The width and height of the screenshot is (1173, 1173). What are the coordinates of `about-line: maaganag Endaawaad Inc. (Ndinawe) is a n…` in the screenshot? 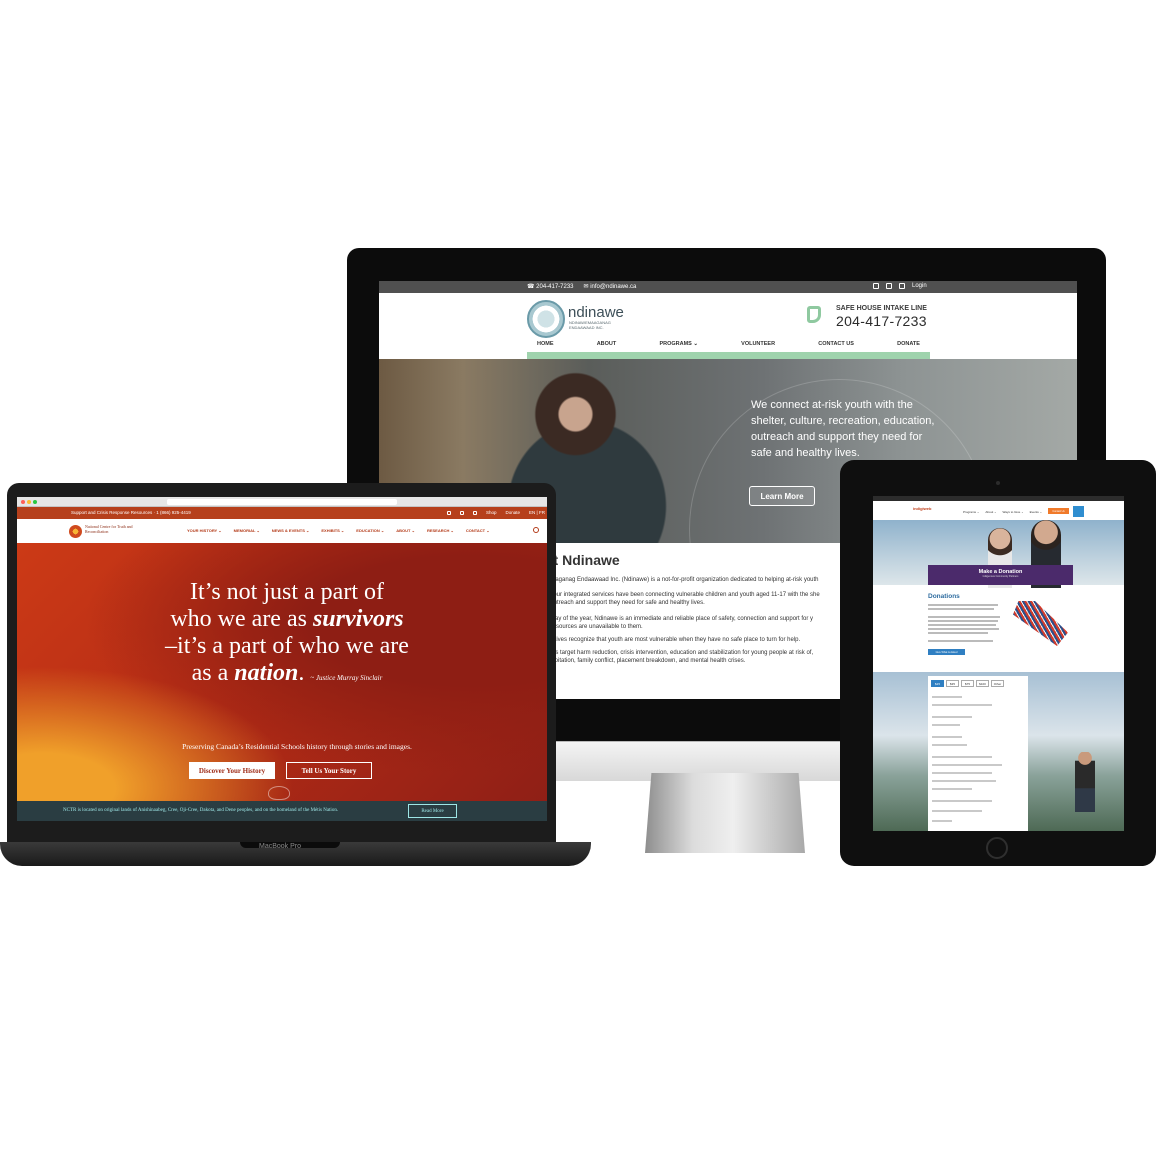 It's located at (683, 580).